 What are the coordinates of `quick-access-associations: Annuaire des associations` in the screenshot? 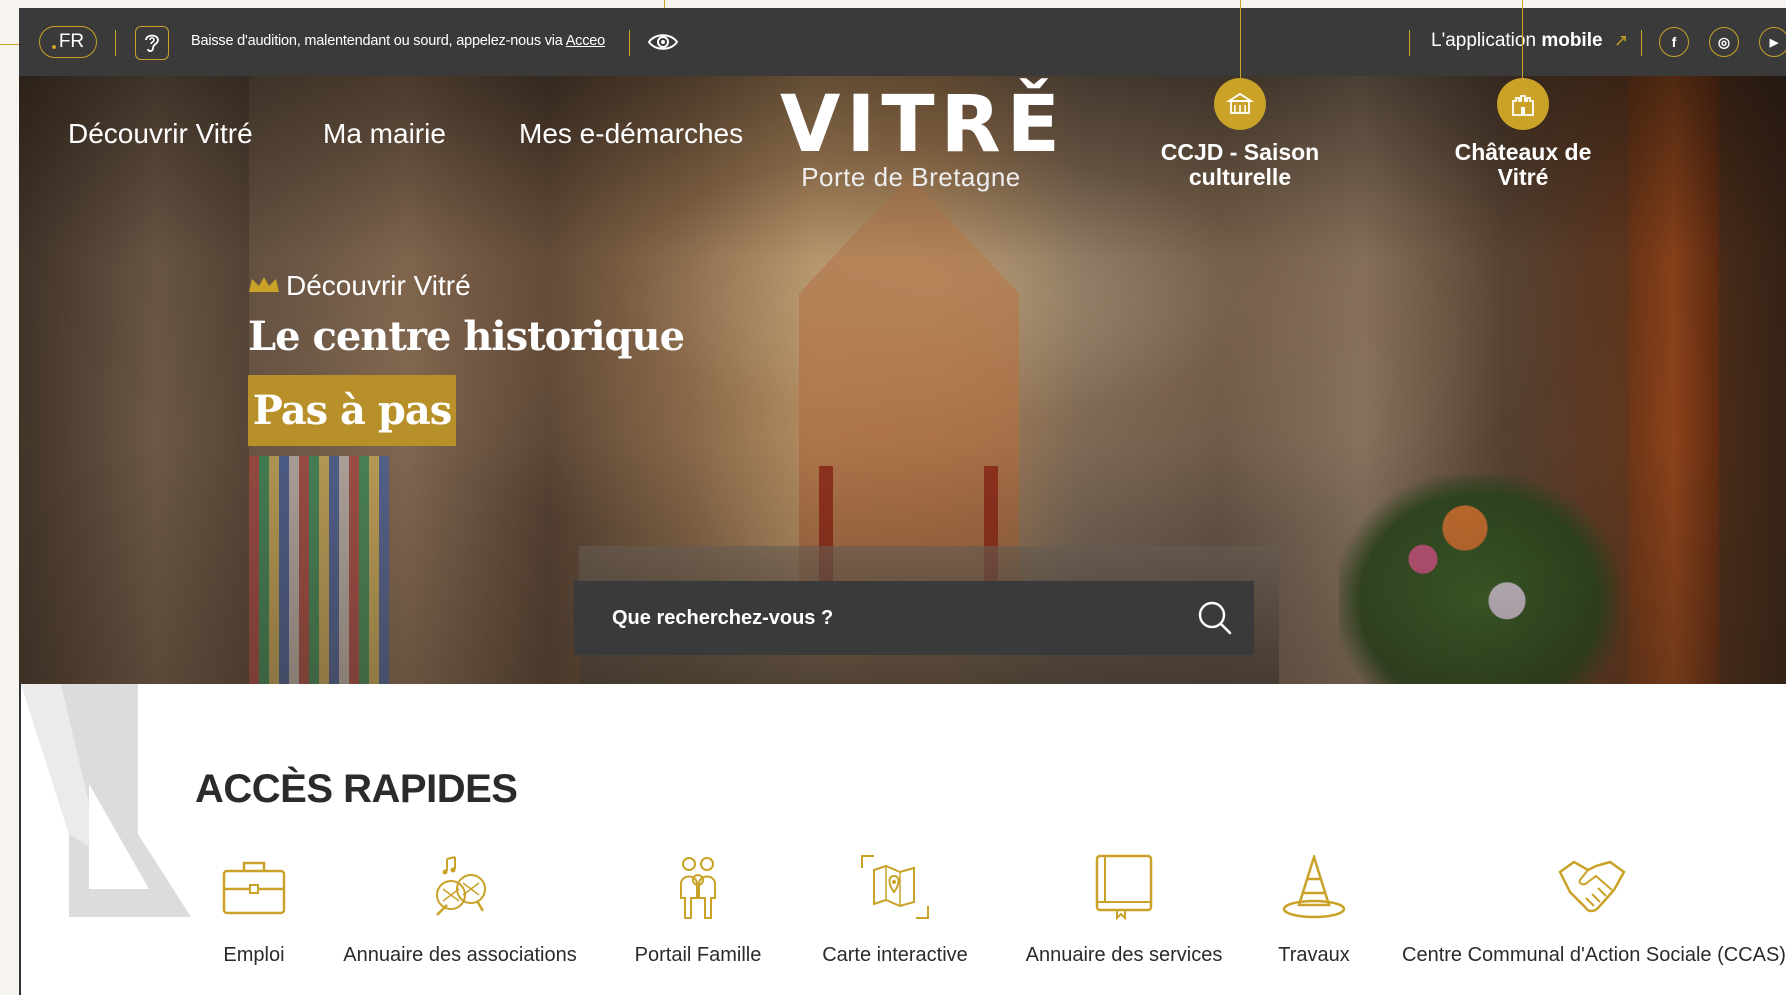 It's located at (460, 909).